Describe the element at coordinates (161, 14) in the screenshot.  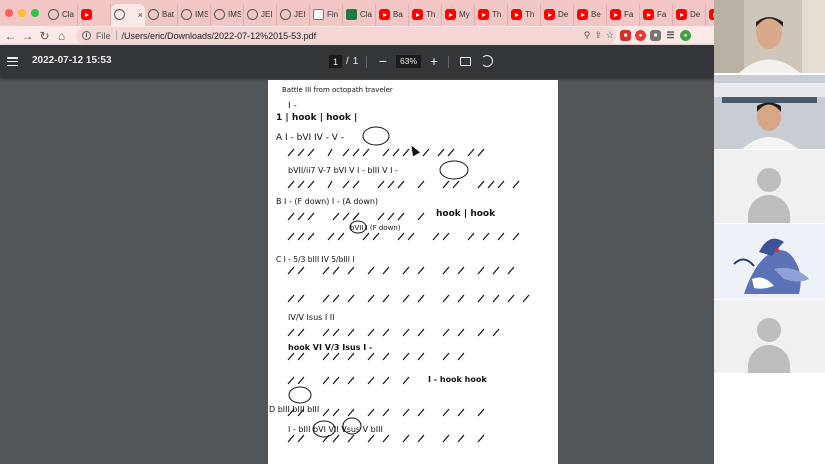
I see `browser-tab: Bat` at that location.